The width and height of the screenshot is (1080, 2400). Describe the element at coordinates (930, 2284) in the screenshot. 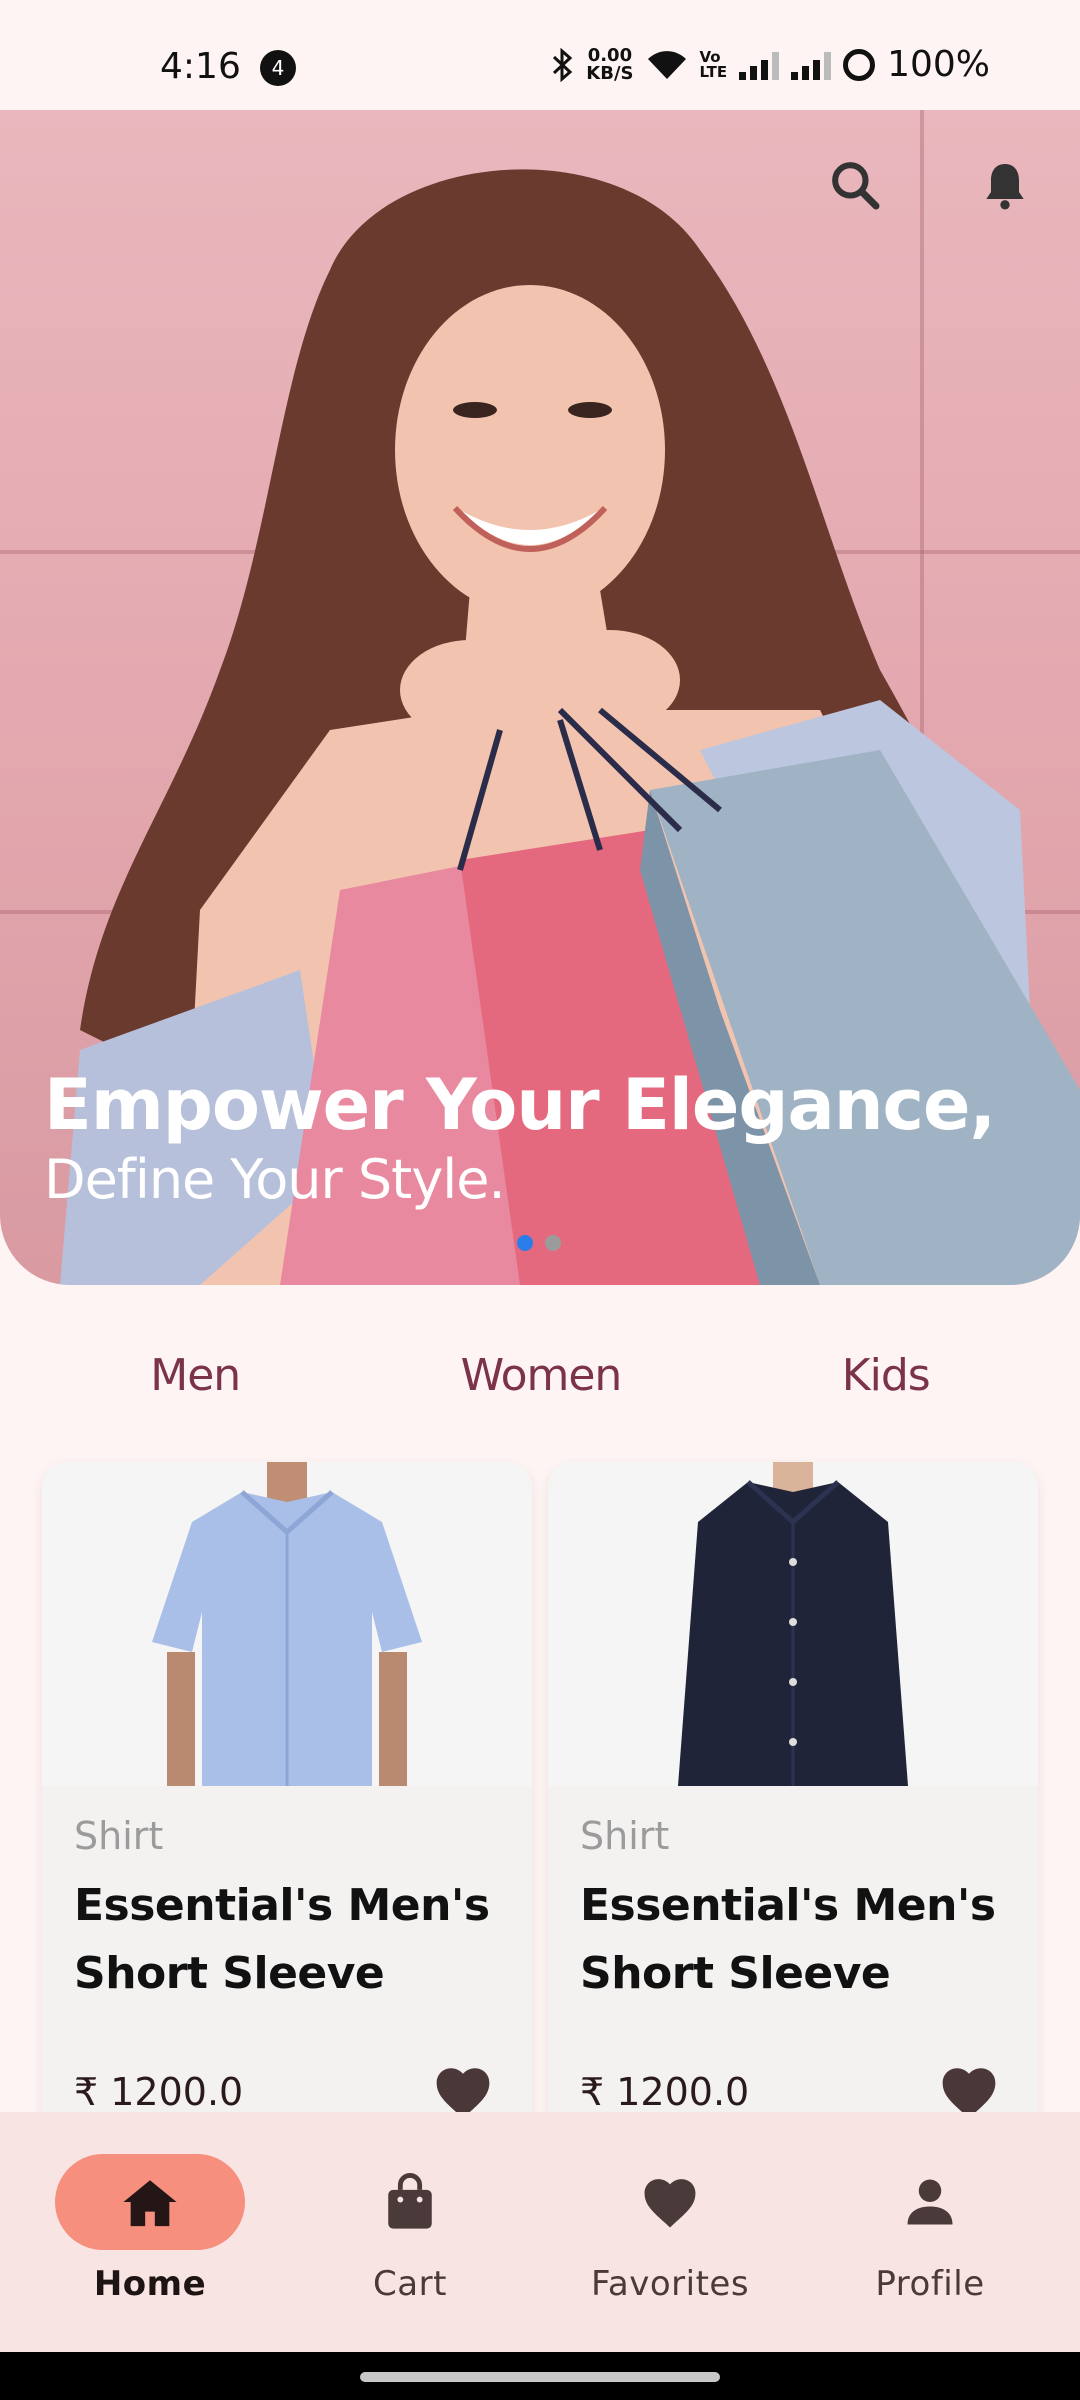

I see `nav-label-profile: Profile` at that location.